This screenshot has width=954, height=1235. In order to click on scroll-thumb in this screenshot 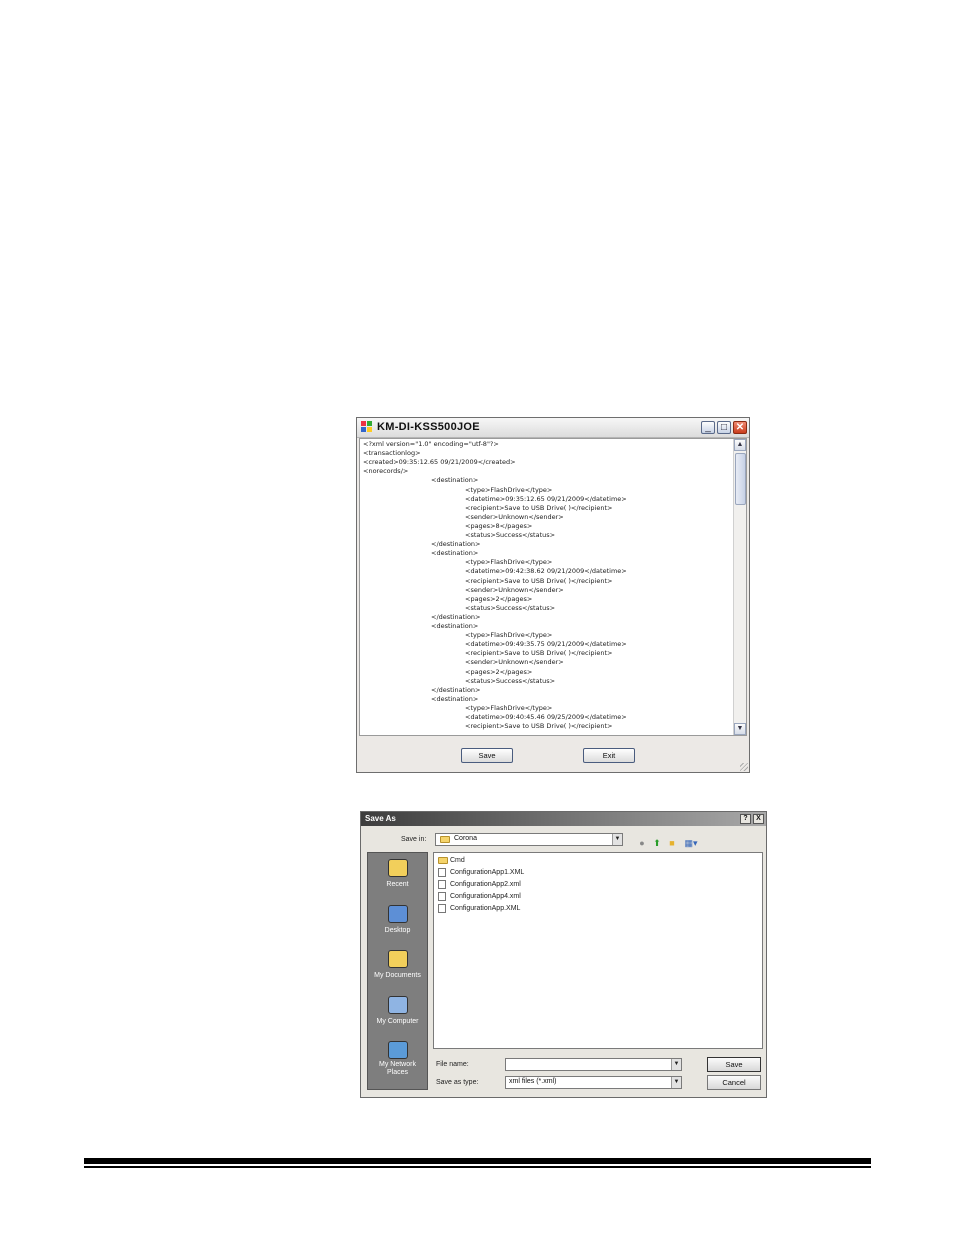, I will do `click(740, 479)`.